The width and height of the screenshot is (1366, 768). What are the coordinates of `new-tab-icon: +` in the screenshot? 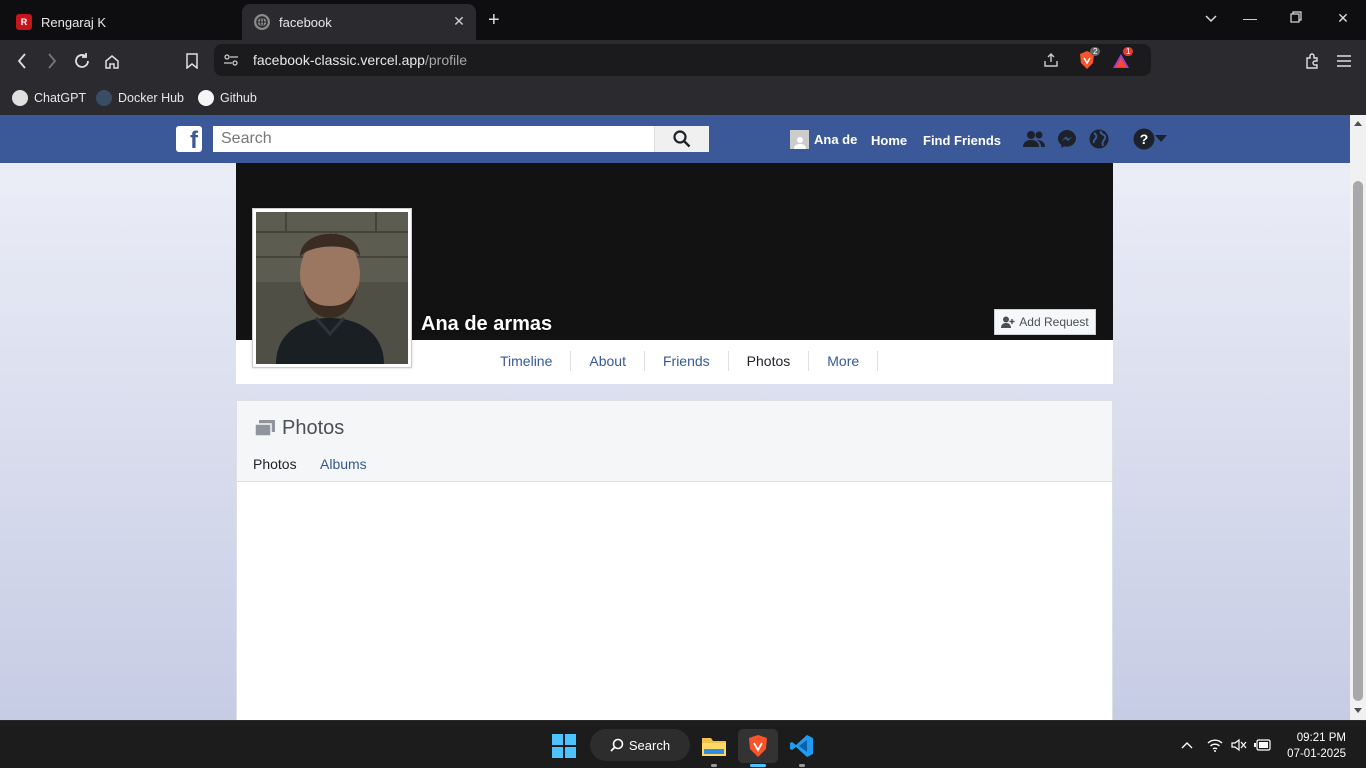 It's located at (494, 20).